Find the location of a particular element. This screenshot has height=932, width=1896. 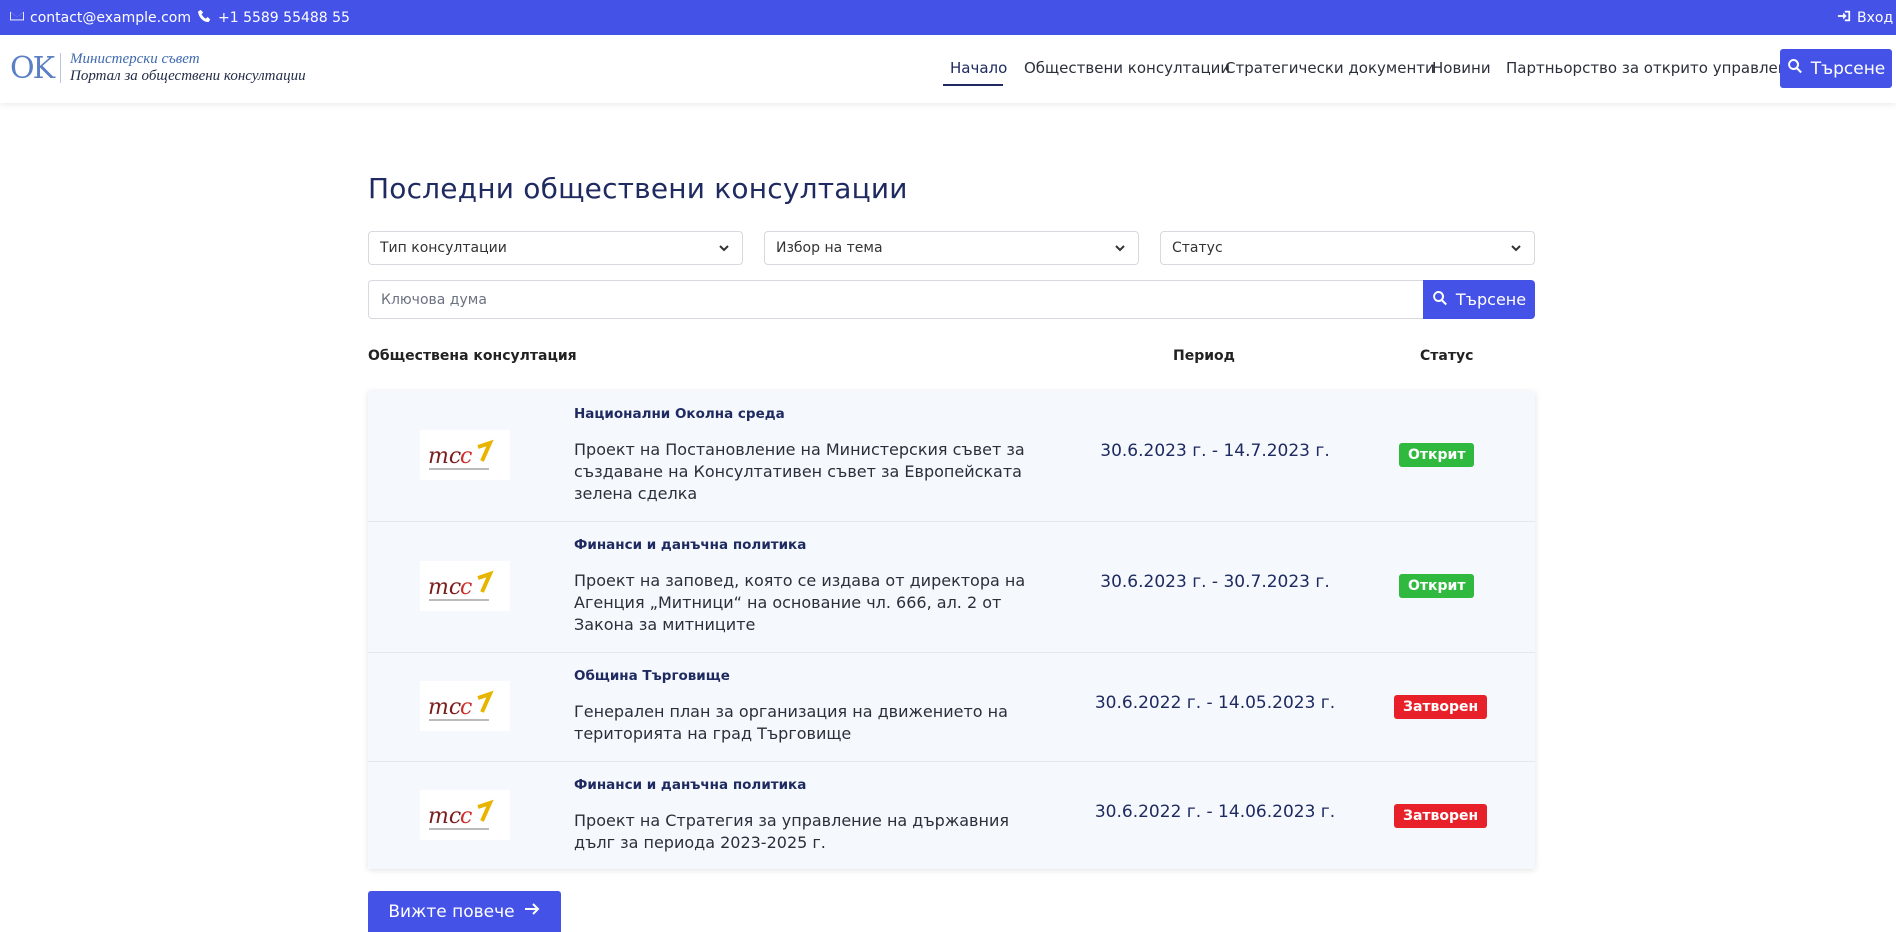

status-select: Статус is located at coordinates (1347, 248).